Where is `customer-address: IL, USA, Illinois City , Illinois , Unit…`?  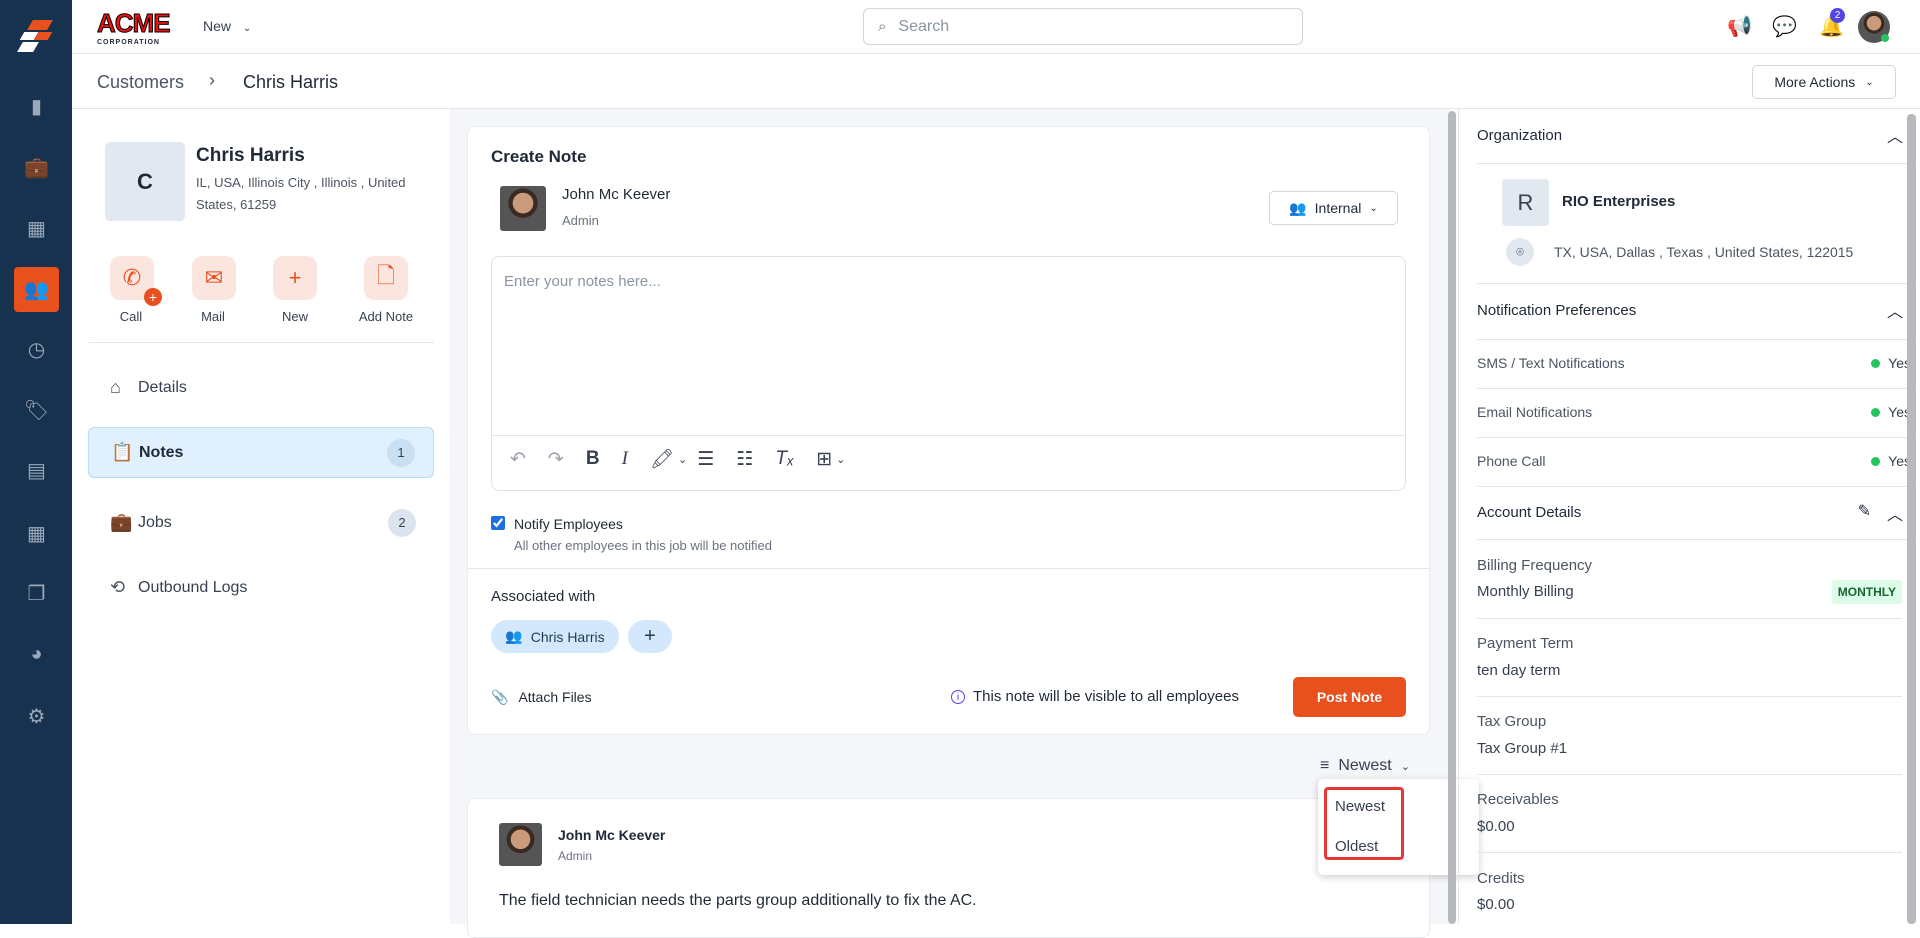
customer-address: IL, USA, Illinois City , Illinois , Unit… is located at coordinates (301, 193).